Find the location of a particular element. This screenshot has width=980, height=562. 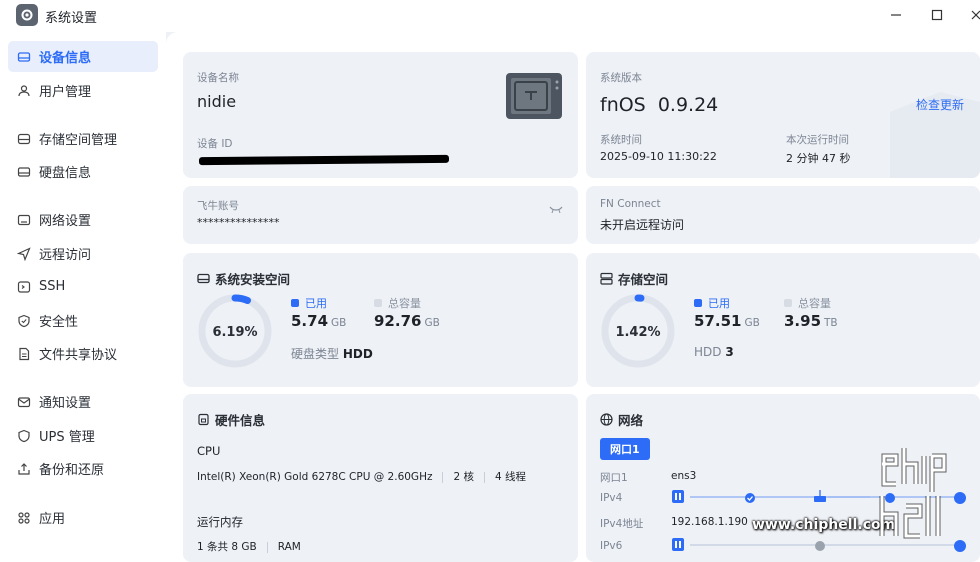

device-name: nidie is located at coordinates (217, 101).